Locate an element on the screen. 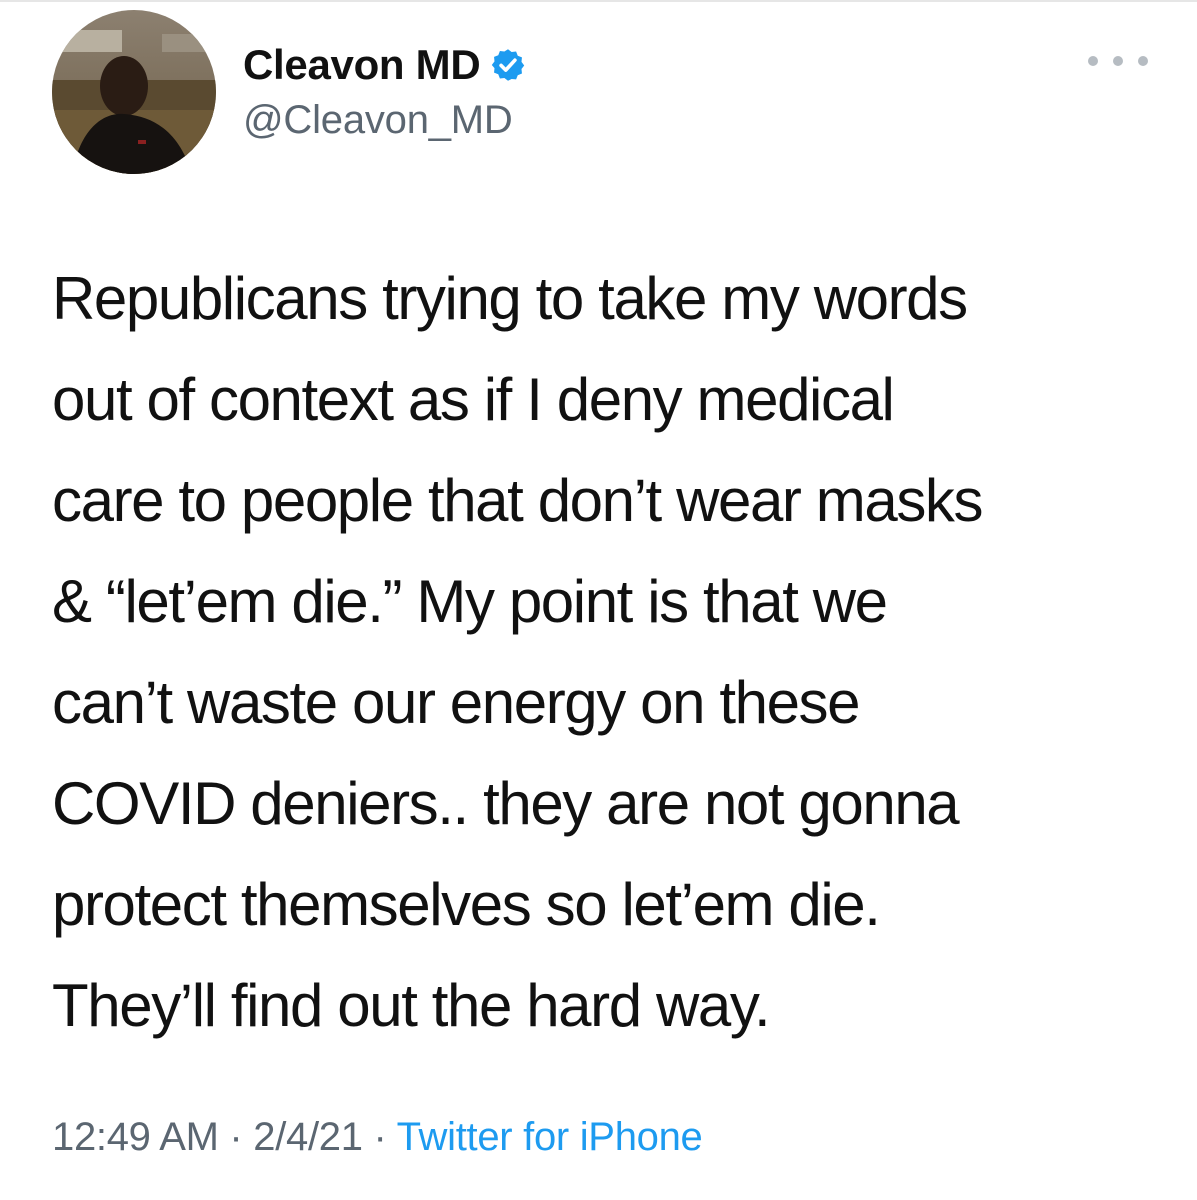 The width and height of the screenshot is (1197, 1200). more-options-icon is located at coordinates (1118, 61).